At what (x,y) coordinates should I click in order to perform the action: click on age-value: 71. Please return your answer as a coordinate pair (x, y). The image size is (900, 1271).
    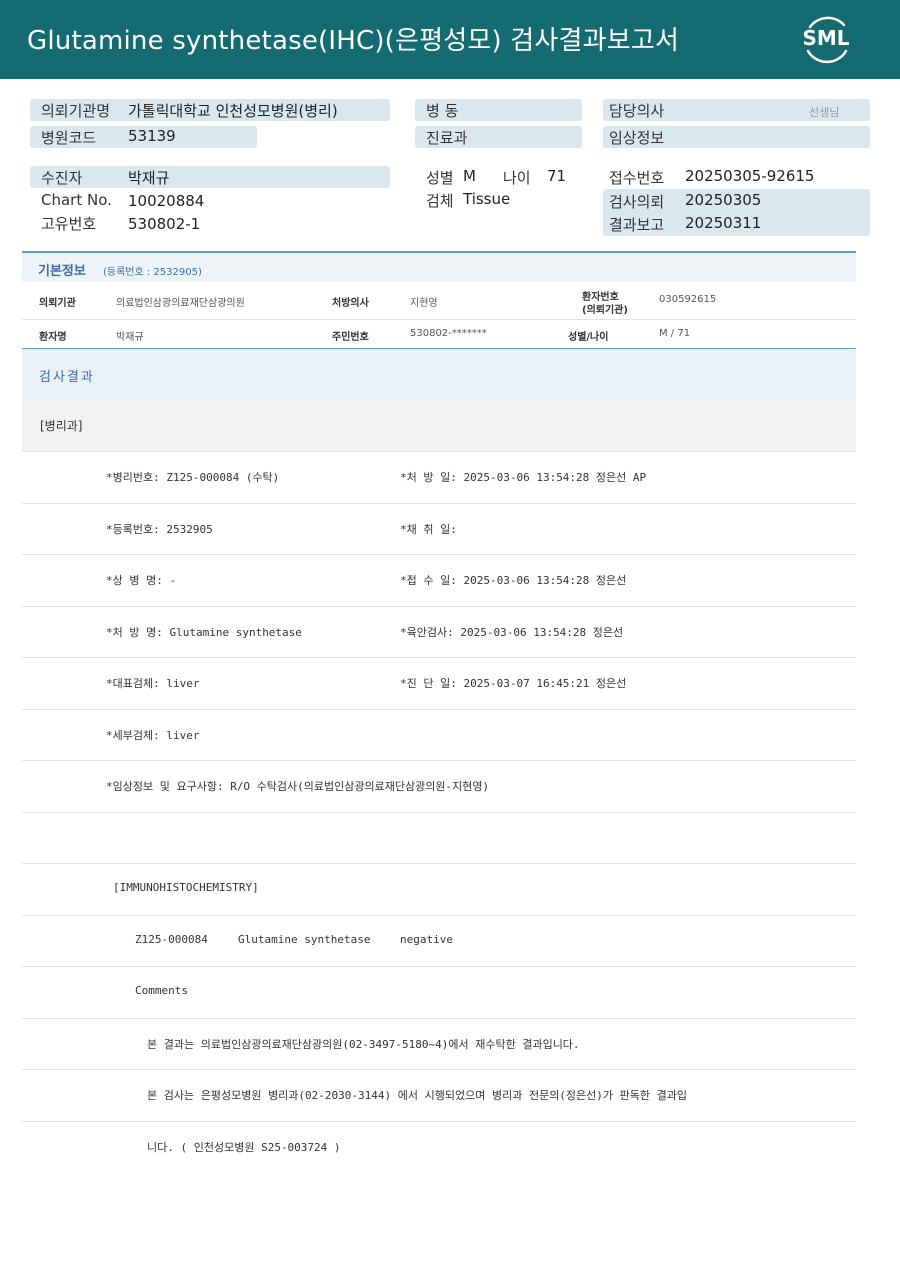
    Looking at the image, I should click on (557, 176).